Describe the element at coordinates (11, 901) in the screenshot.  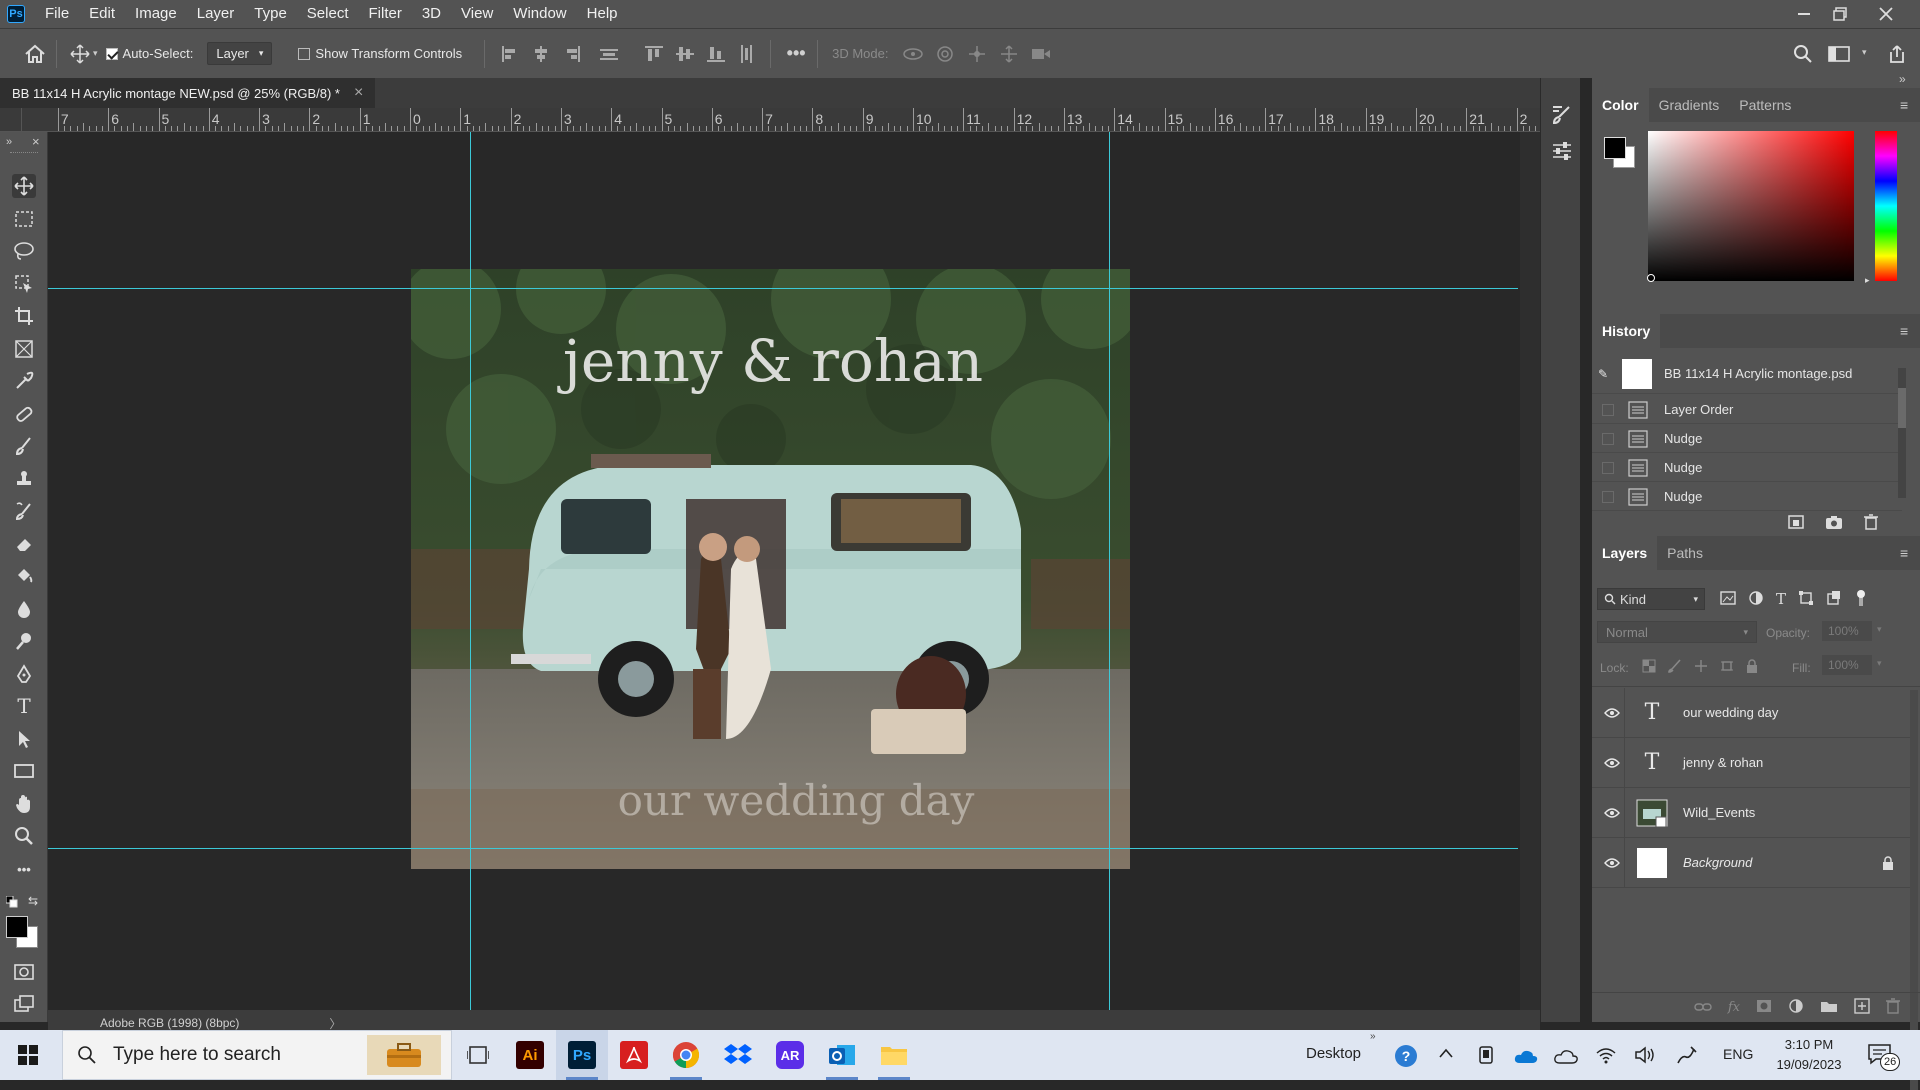
I see `default-colors-icon` at that location.